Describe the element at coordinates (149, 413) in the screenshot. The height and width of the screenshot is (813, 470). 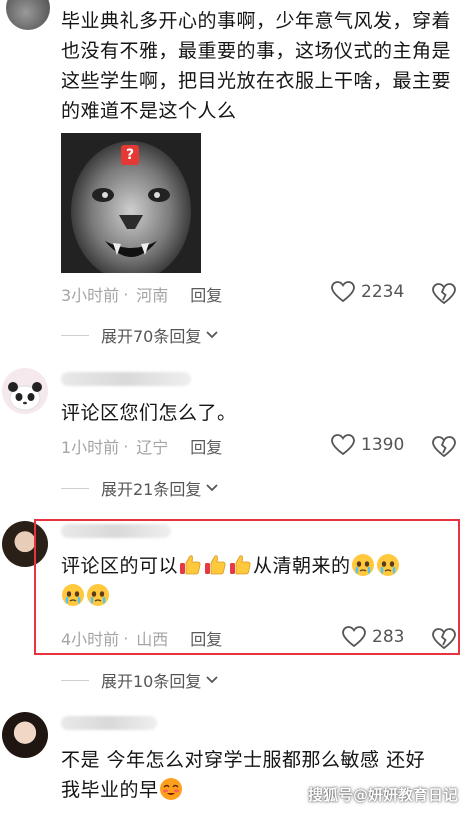
I see `comment-text: 评论区您们怎么了。` at that location.